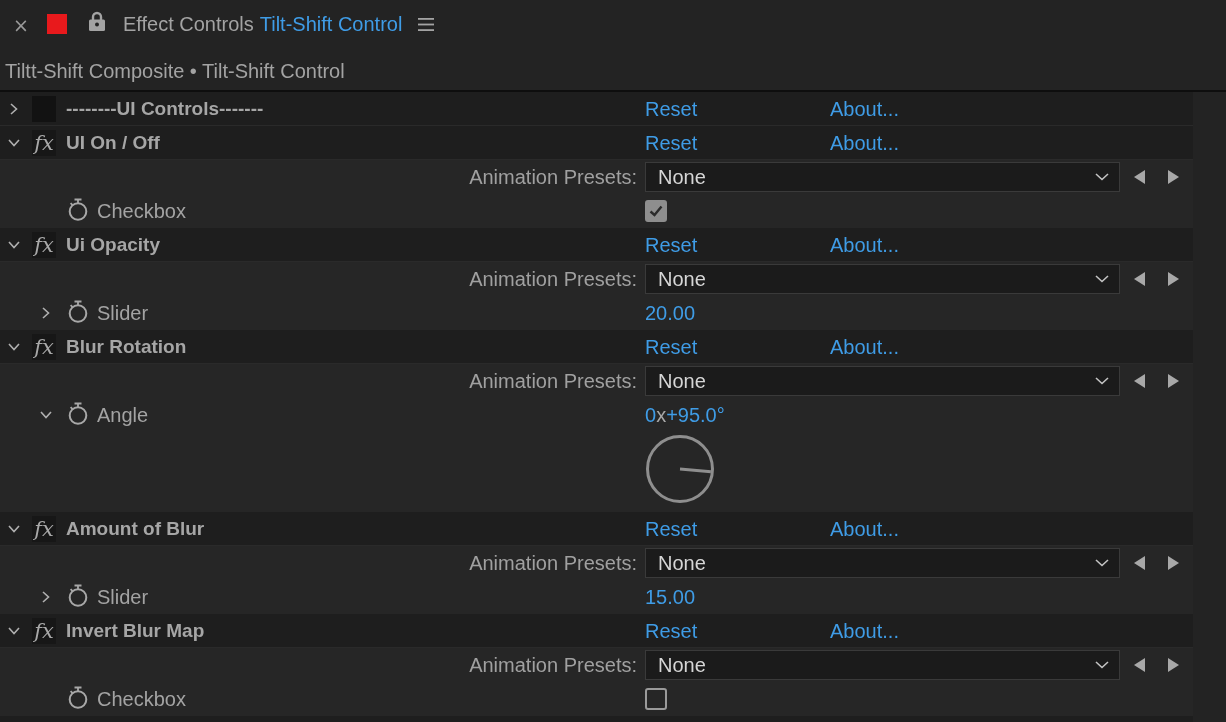  What do you see at coordinates (685, 415) in the screenshot?
I see `angle-value: 0x+95.0°` at bounding box center [685, 415].